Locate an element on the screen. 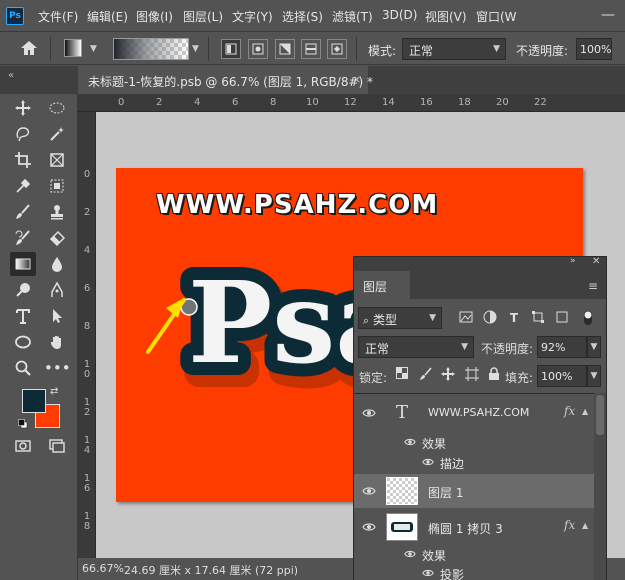  history-brush-icon is located at coordinates (23, 238).